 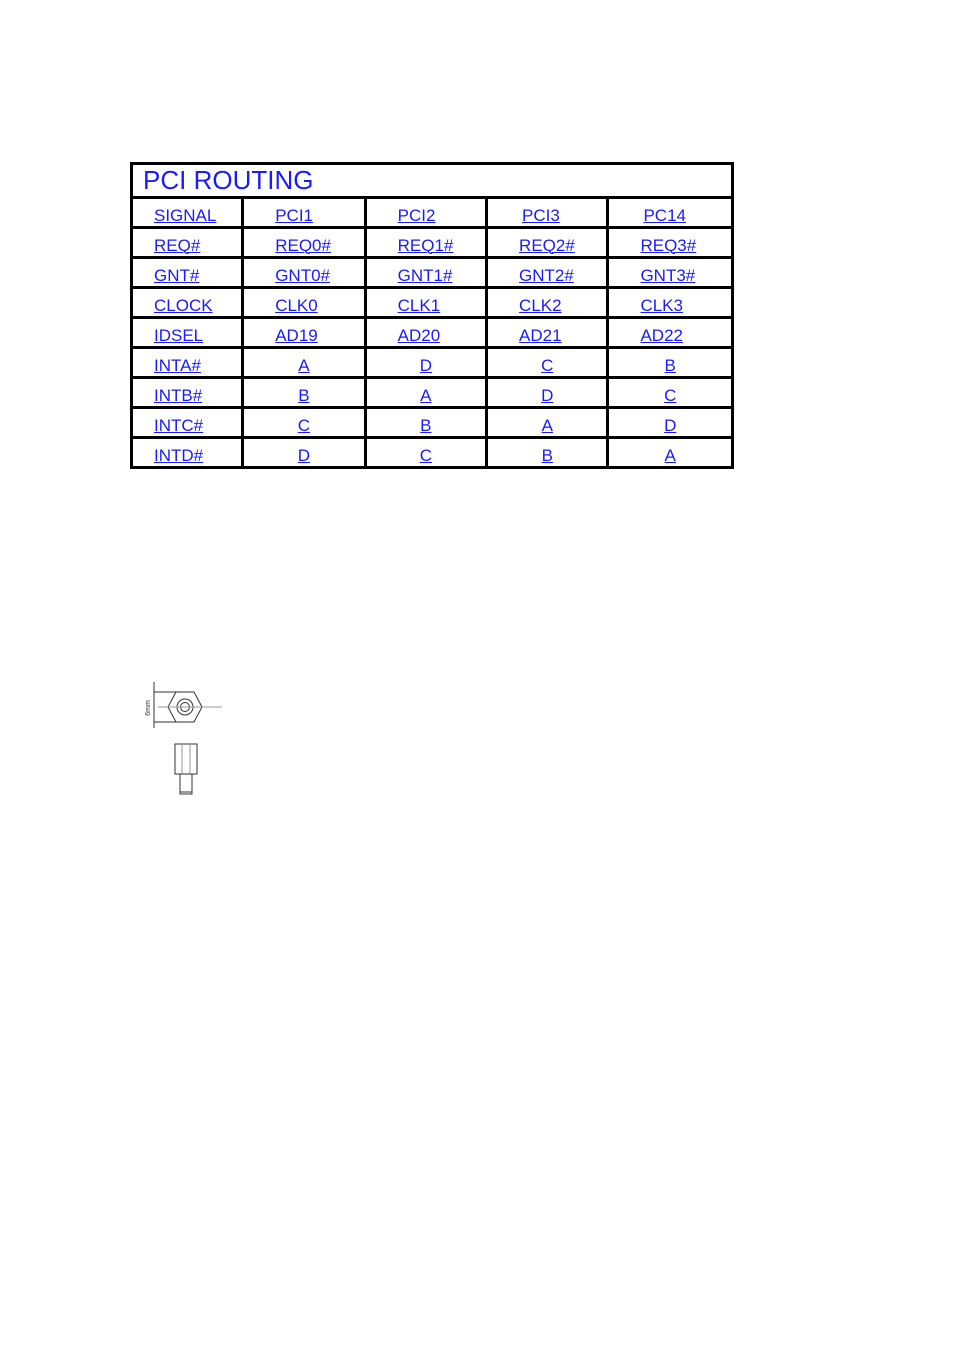 What do you see at coordinates (670, 212) in the screenshot?
I see `header-cell: PC14` at bounding box center [670, 212].